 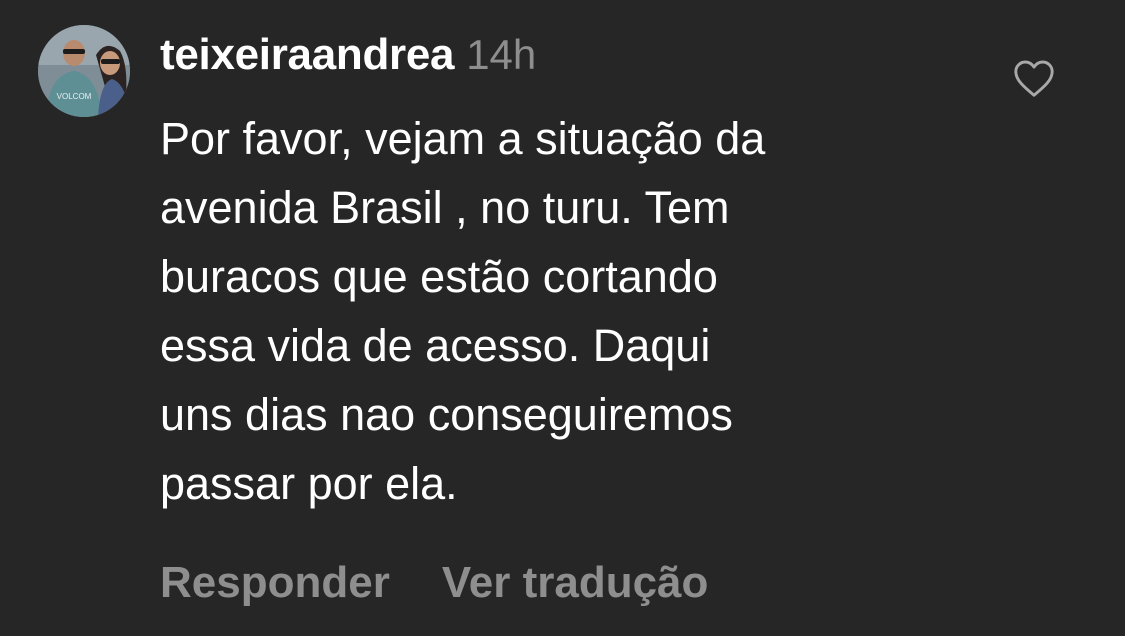 What do you see at coordinates (275, 582) in the screenshot?
I see `reply-button: Responder` at bounding box center [275, 582].